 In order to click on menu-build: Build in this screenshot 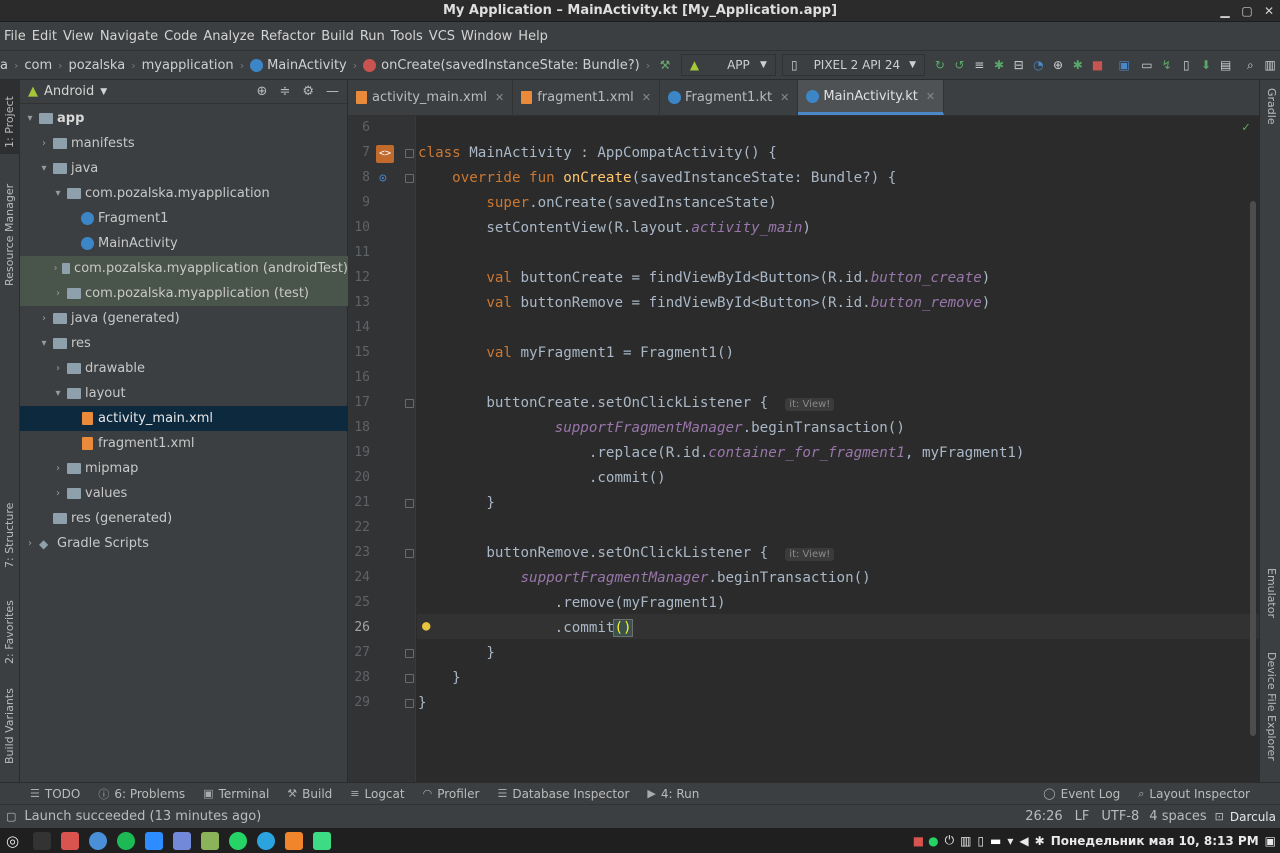, I will do `click(337, 36)`.